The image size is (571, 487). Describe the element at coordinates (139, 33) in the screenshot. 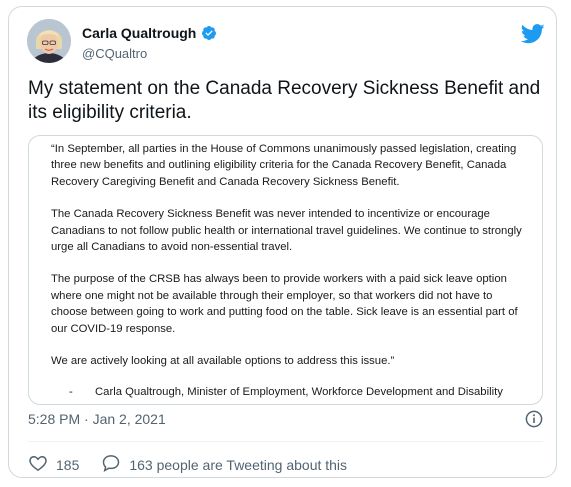

I see `author-name: Carla Qualtrough` at that location.